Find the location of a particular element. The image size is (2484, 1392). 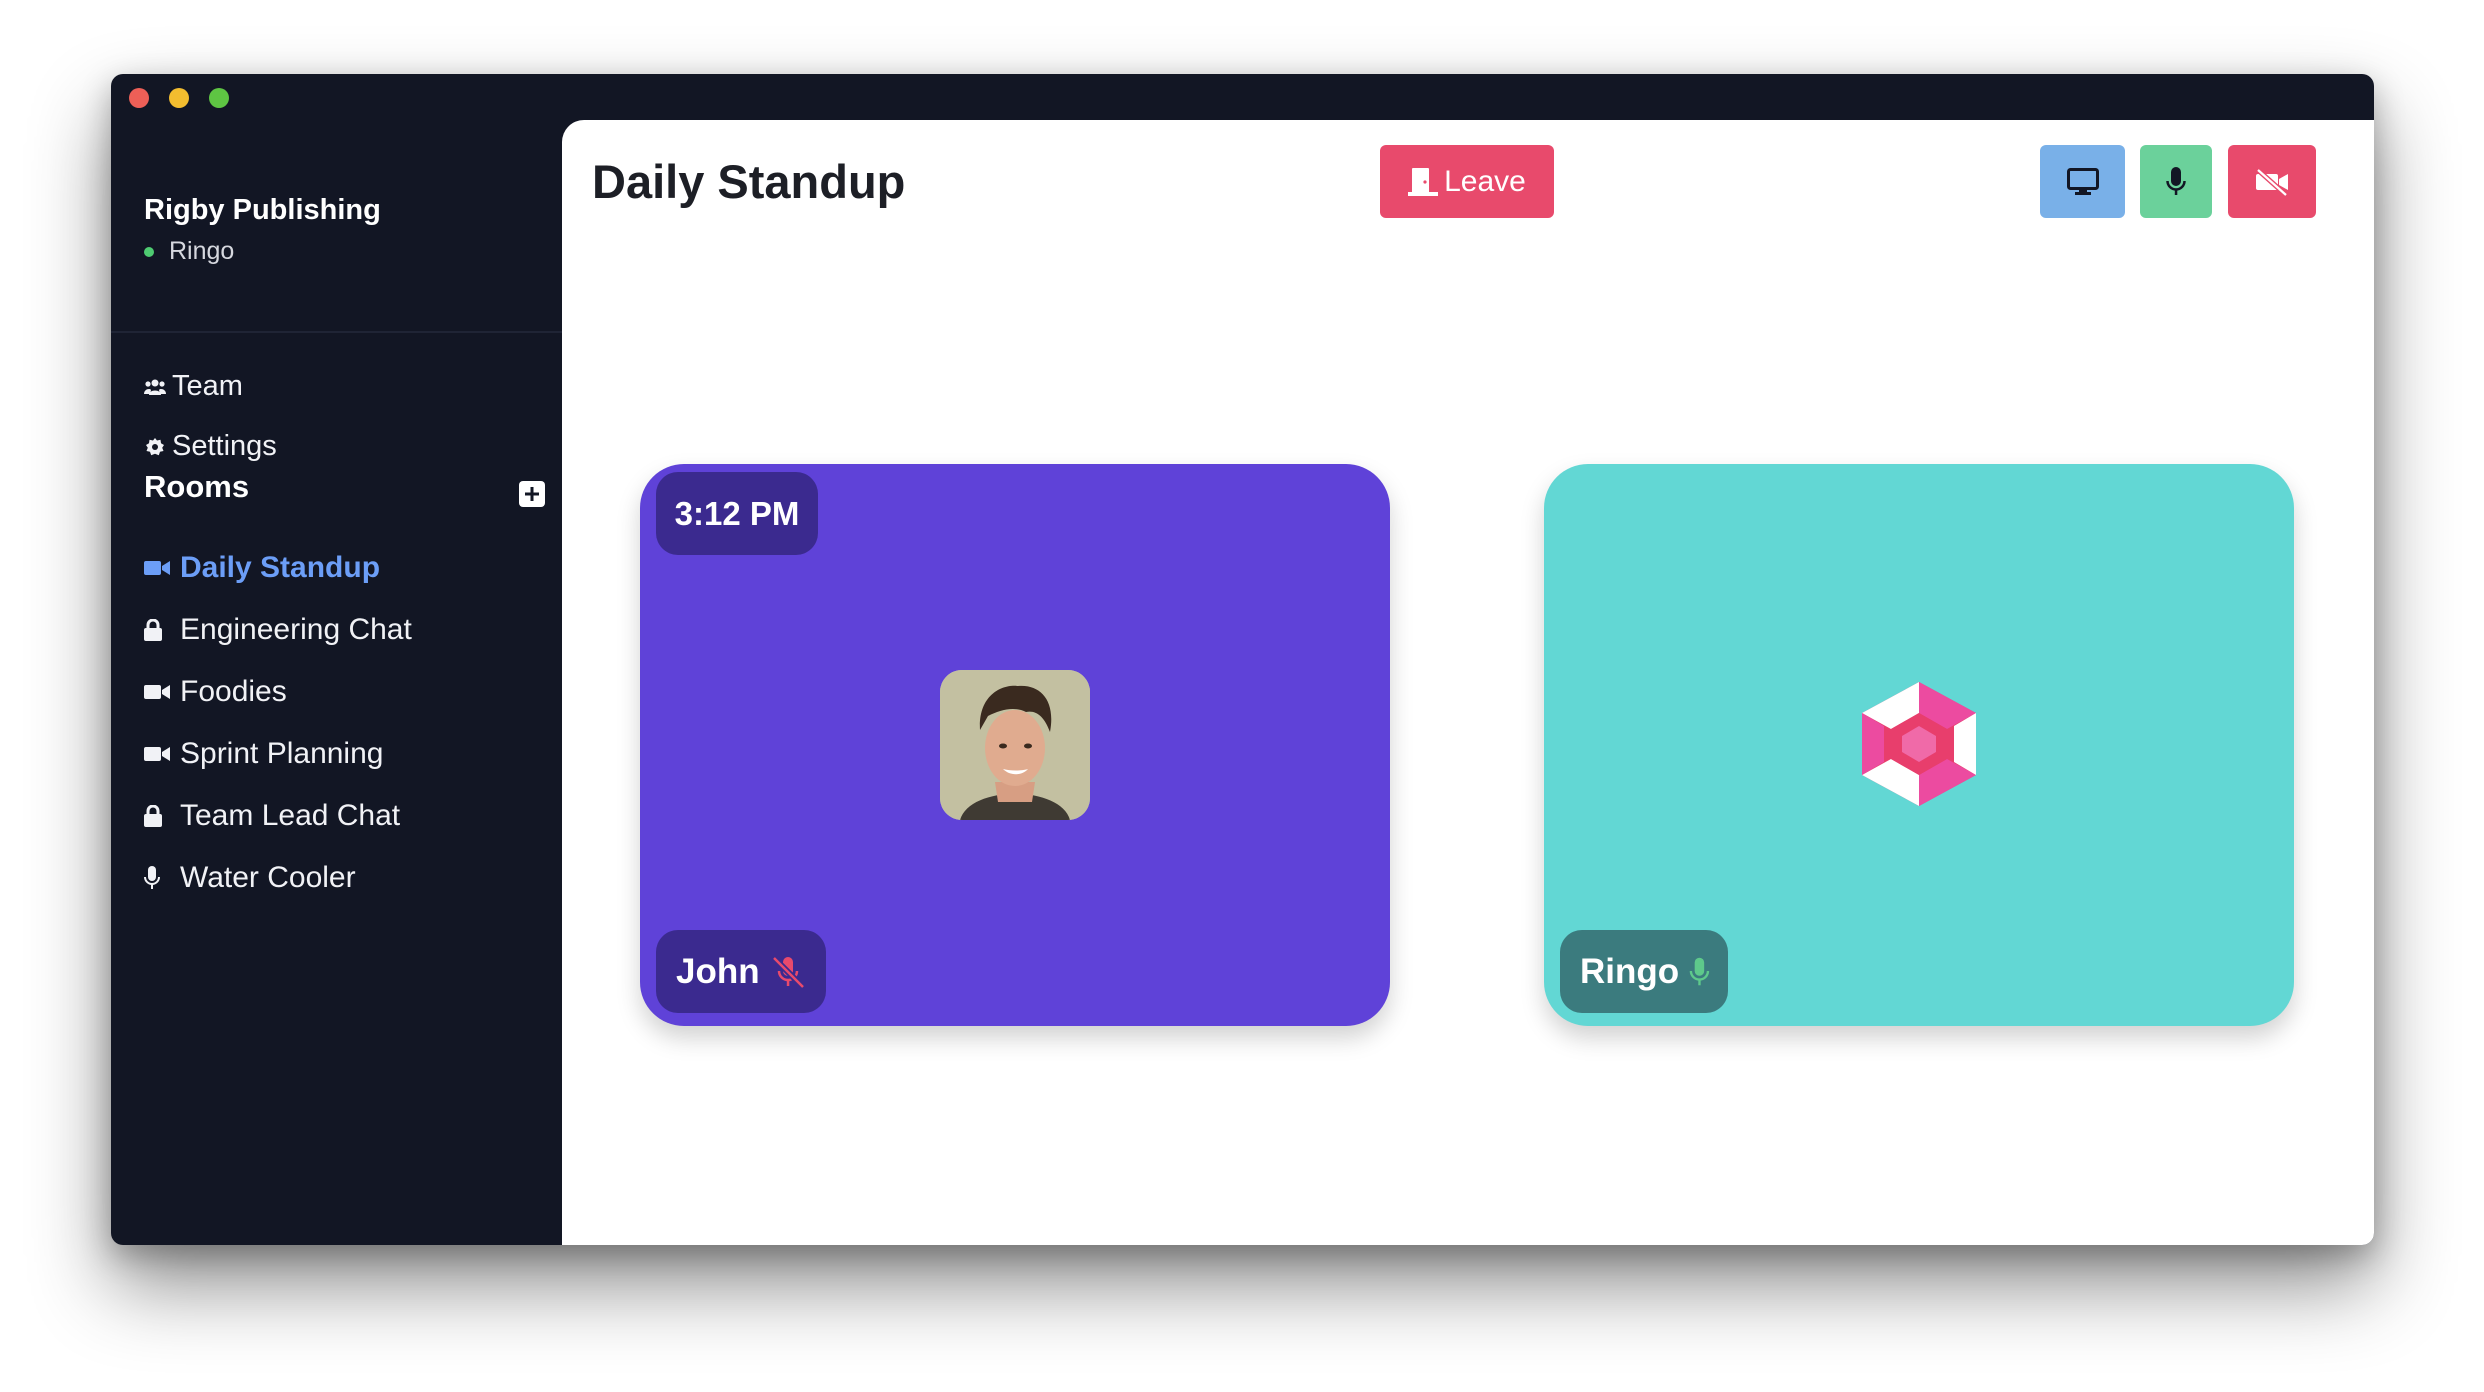

video-off-icon is located at coordinates (2272, 181).